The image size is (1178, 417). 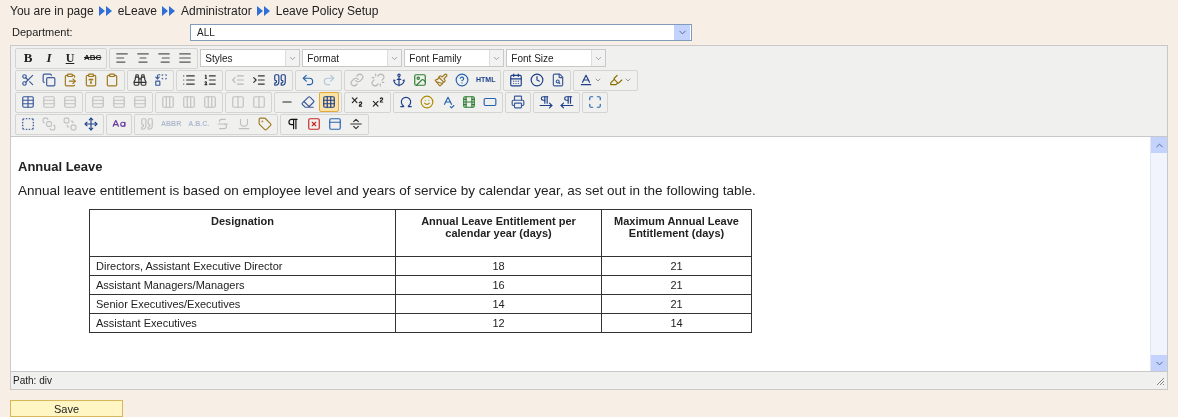 I want to click on format-dropdown: Font Family, so click(x=454, y=58).